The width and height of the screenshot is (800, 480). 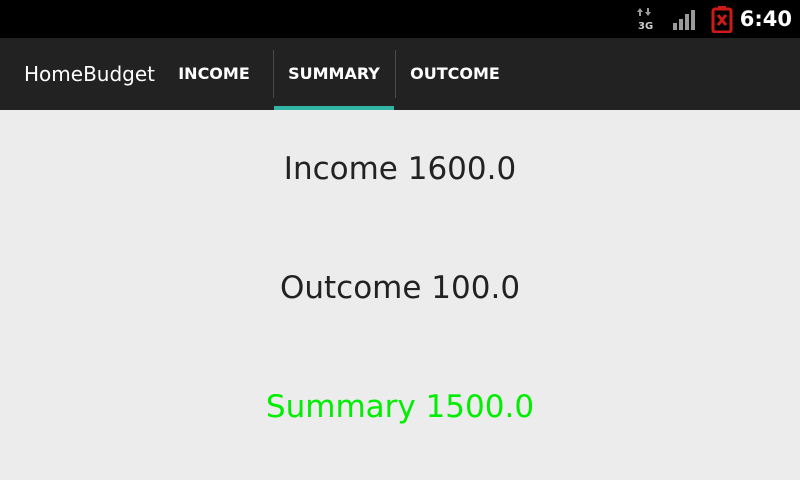 I want to click on tab-summary: SUMMARY, so click(x=334, y=74).